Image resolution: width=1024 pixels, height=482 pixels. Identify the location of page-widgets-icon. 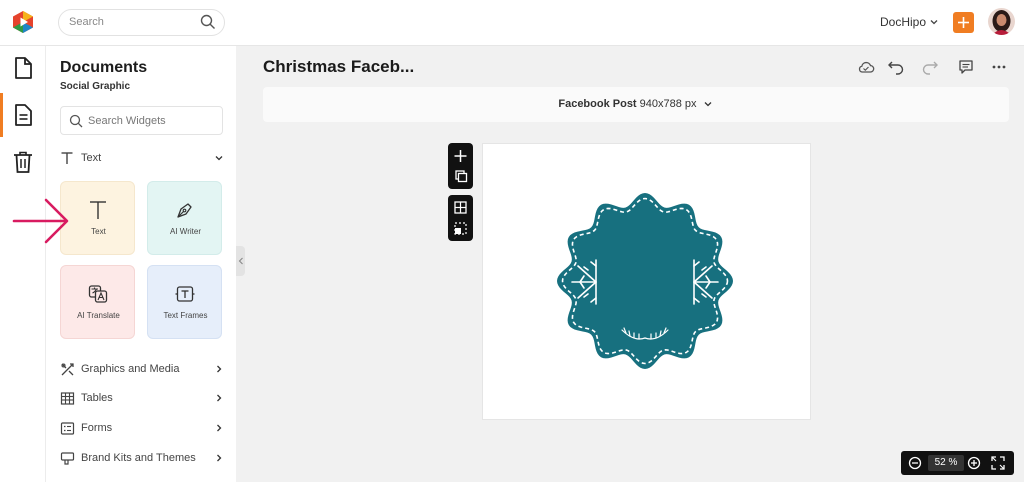
(23, 115).